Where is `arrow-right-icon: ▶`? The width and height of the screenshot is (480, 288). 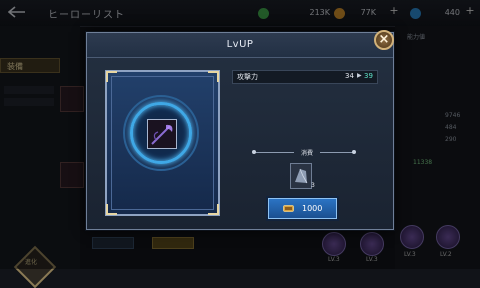 arrow-right-icon: ▶ is located at coordinates (359, 75).